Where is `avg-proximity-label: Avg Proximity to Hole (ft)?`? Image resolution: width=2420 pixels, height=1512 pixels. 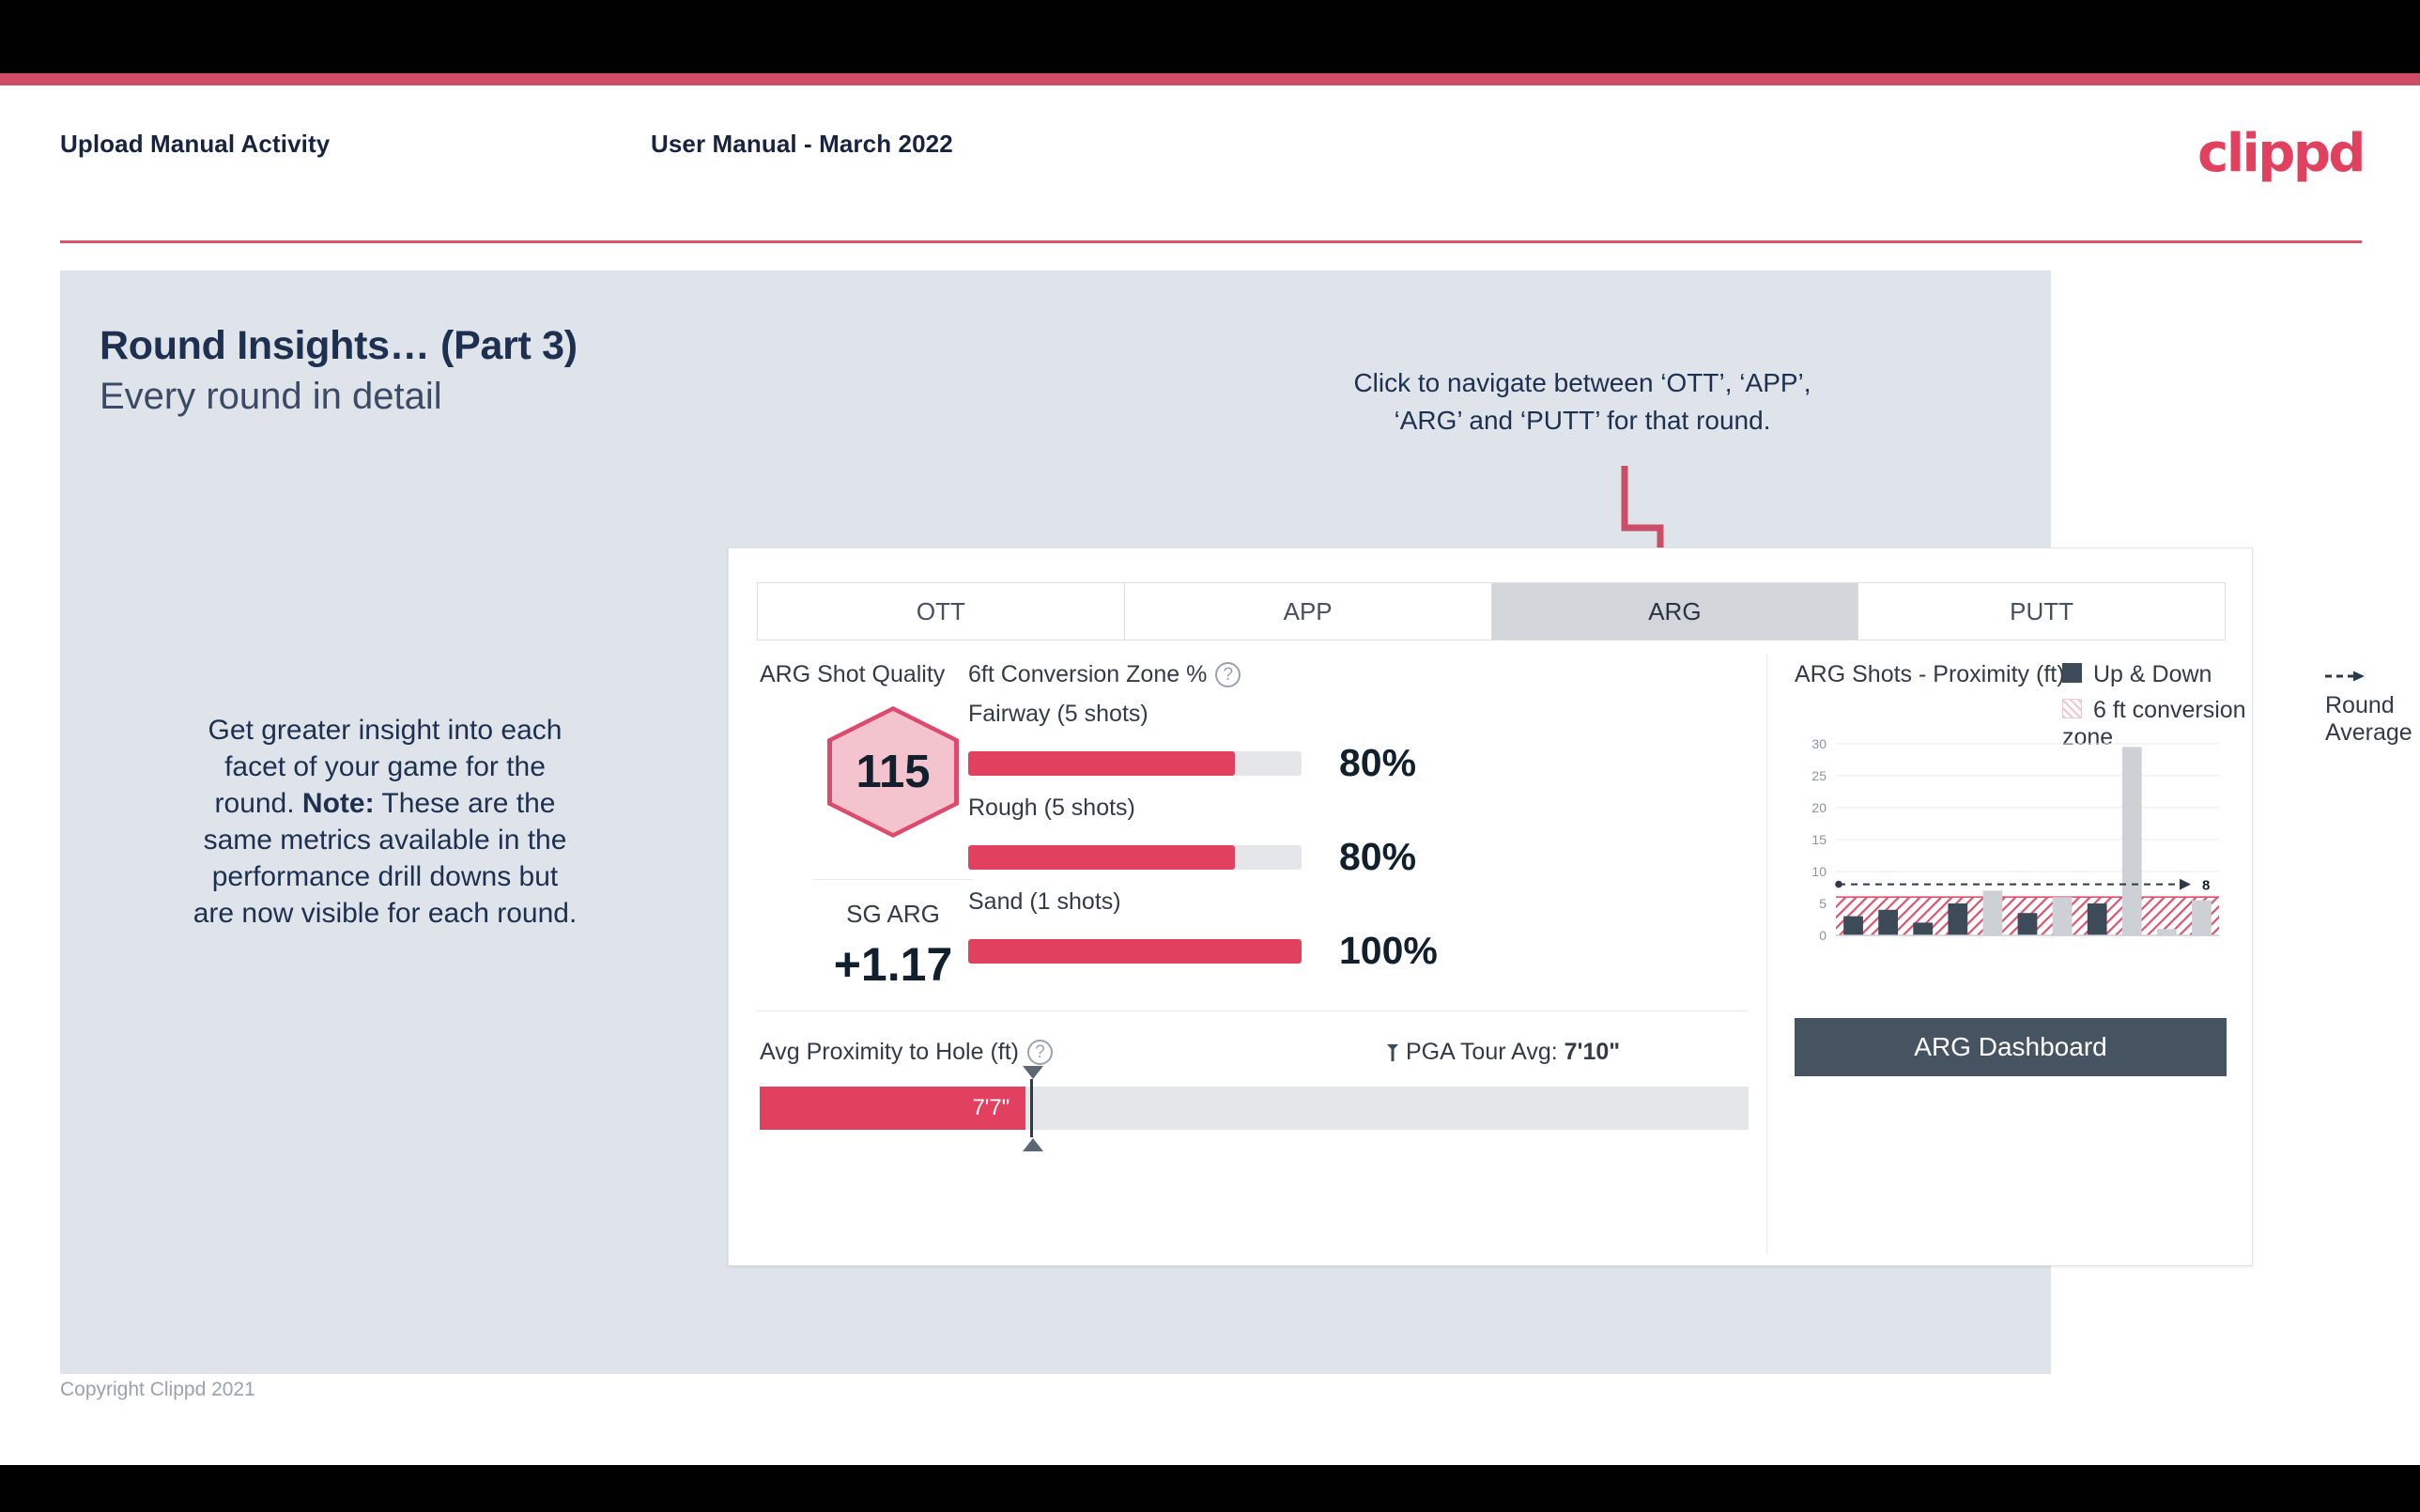
avg-proximity-label: Avg Proximity to Hole (ft)? is located at coordinates (907, 1052).